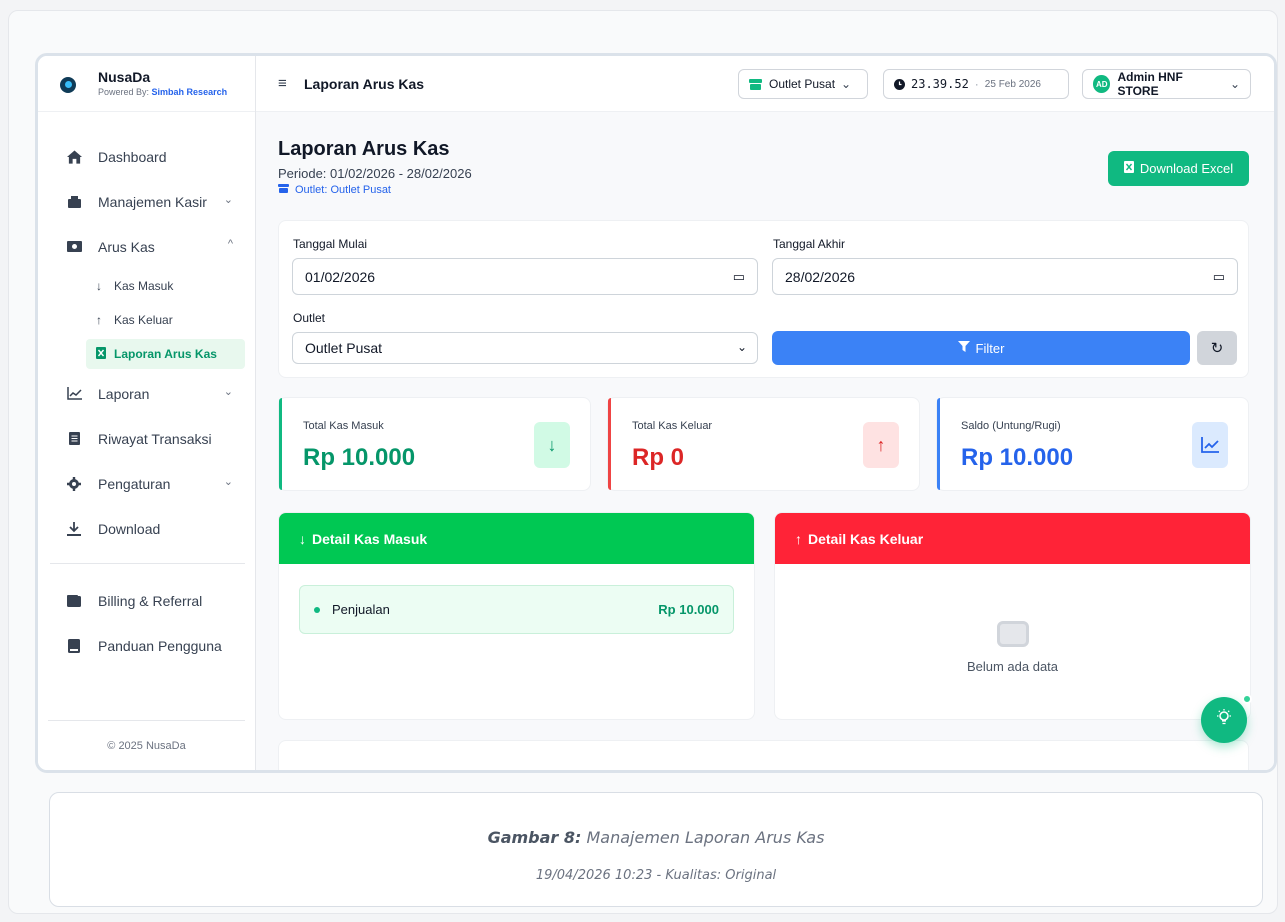 This screenshot has height=922, width=1285. Describe the element at coordinates (899, 84) in the screenshot. I see `clock-icon` at that location.